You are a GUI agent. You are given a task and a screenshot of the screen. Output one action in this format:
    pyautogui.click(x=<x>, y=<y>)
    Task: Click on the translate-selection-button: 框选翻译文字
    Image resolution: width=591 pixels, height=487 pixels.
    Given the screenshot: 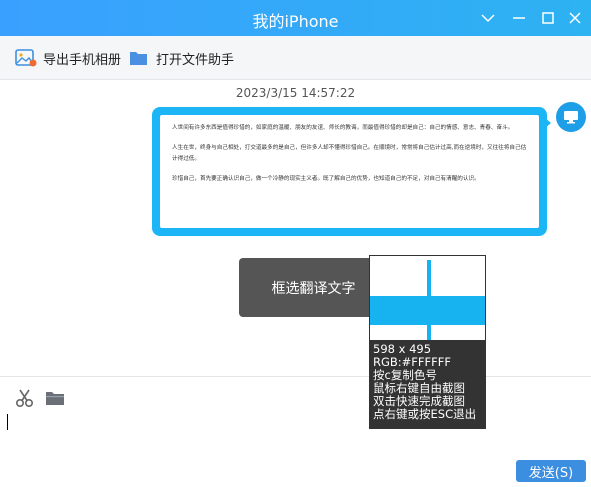 What is the action you would take?
    pyautogui.click(x=313, y=287)
    